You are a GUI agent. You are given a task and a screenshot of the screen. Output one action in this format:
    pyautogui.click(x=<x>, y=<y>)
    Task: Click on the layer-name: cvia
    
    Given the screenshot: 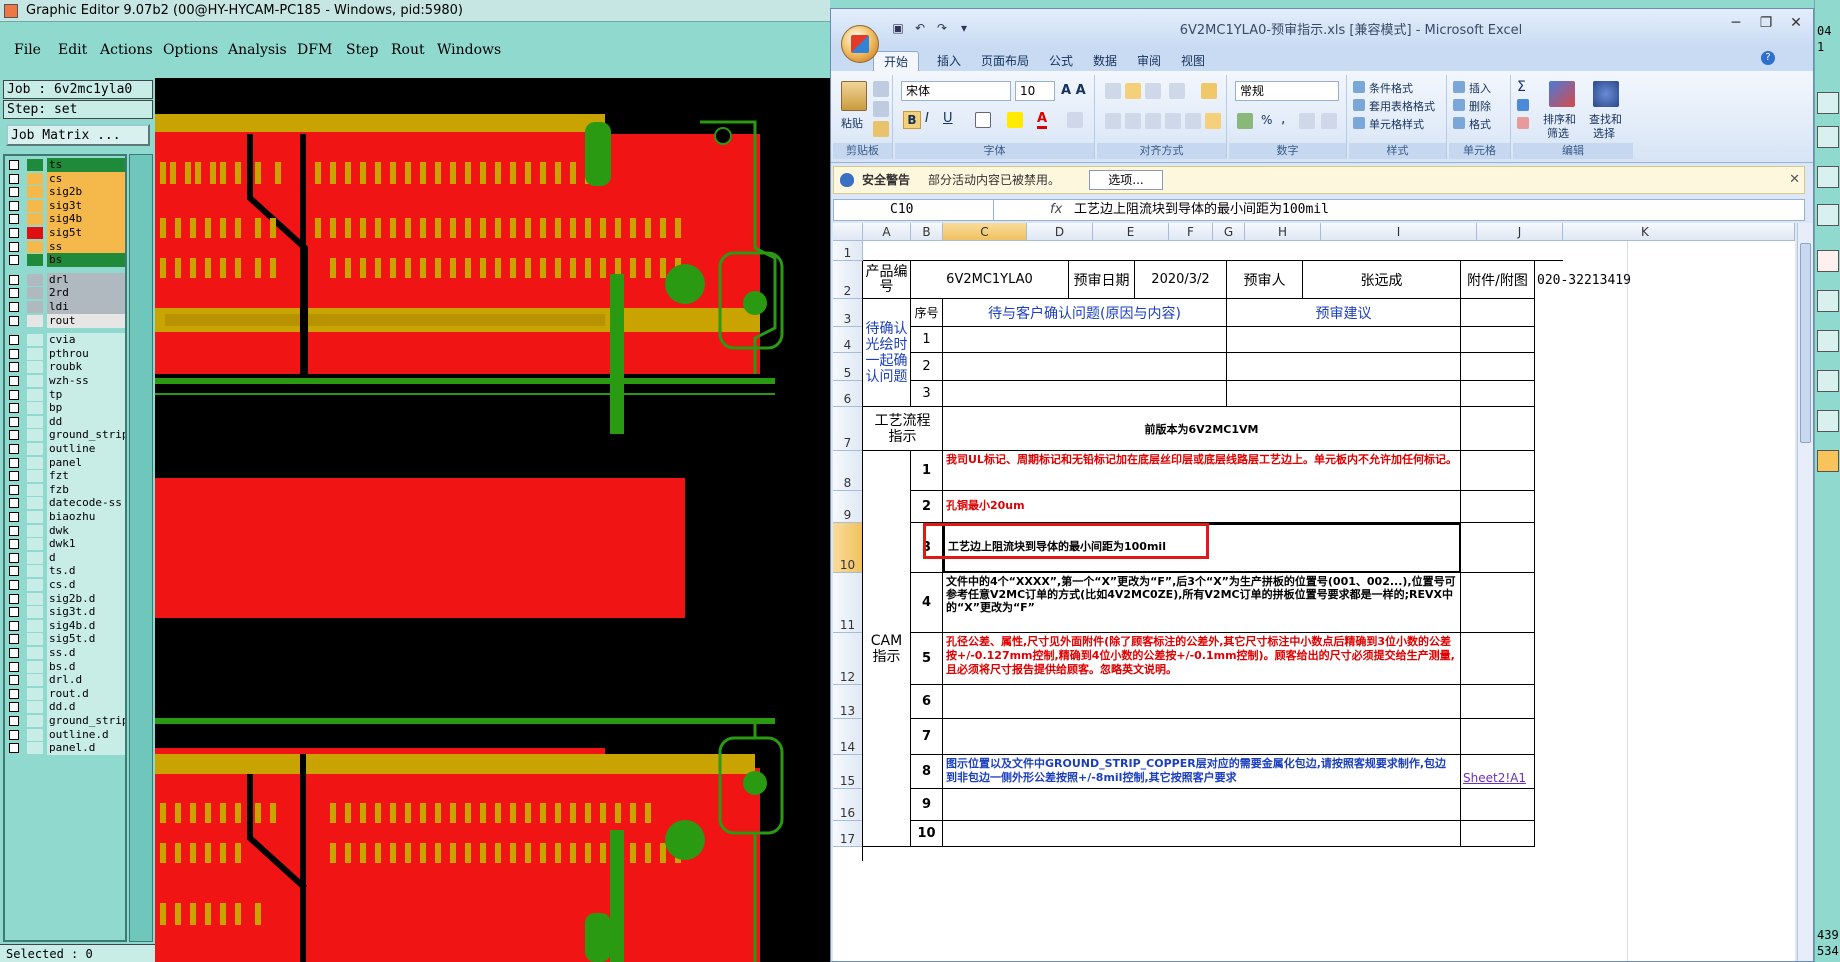 What is the action you would take?
    pyautogui.click(x=86, y=340)
    